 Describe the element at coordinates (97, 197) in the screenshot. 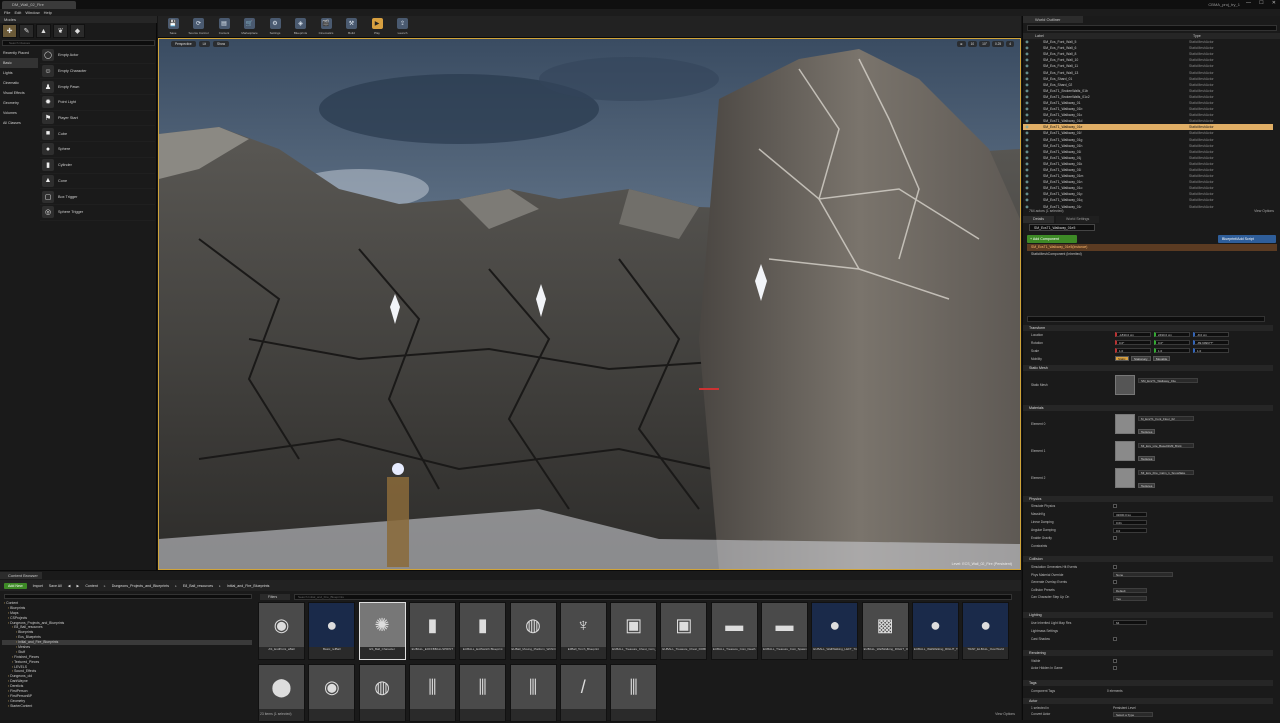

I see `place-item: ▢ Box Trigger` at that location.